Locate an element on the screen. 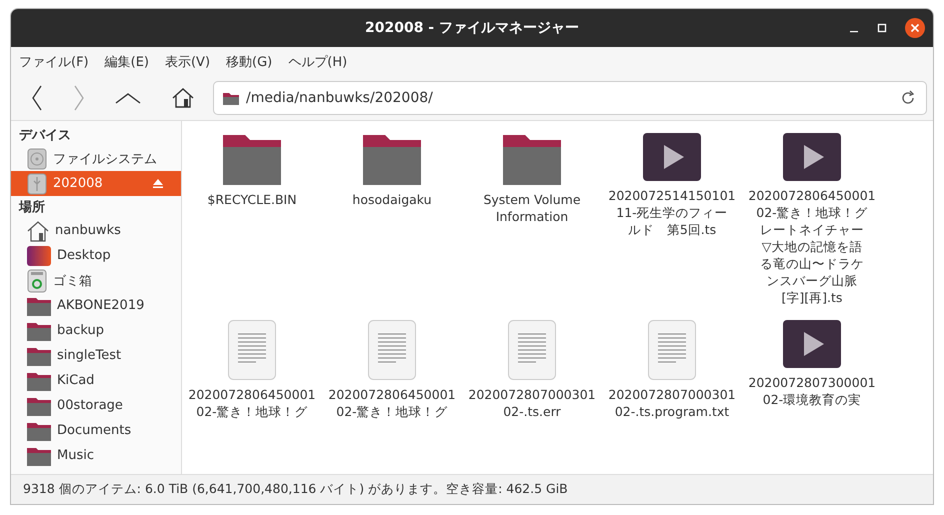 The image size is (944, 515). desktop-icon is located at coordinates (39, 256).